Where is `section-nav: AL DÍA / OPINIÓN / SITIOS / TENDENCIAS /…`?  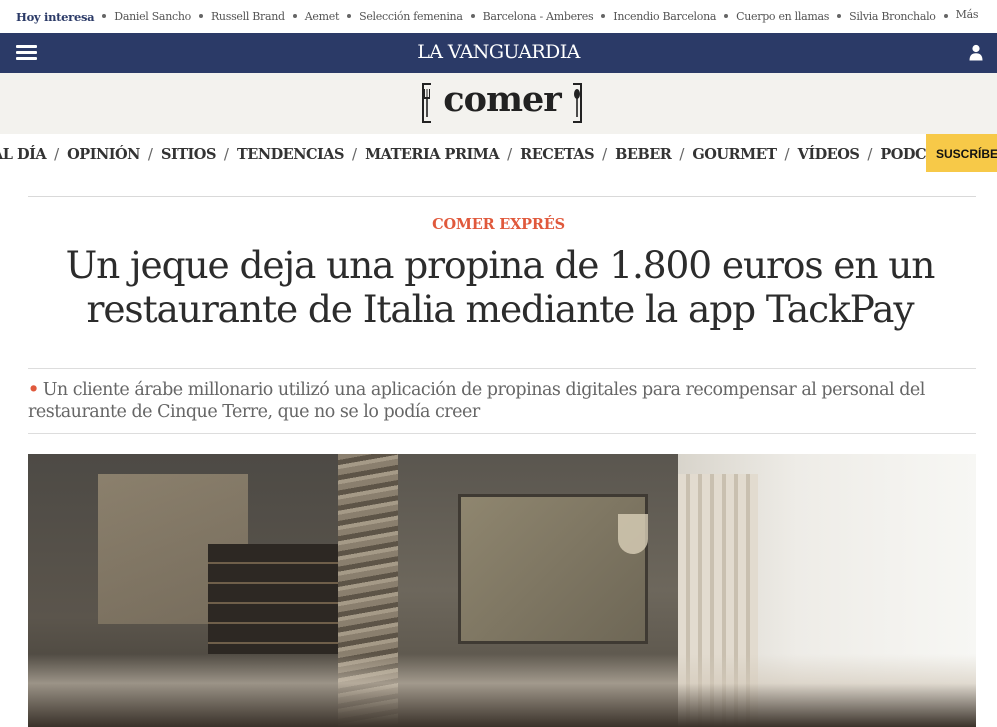
section-nav: AL DÍA / OPINIÓN / SITIOS / TENDENCIAS /… is located at coordinates (498, 154).